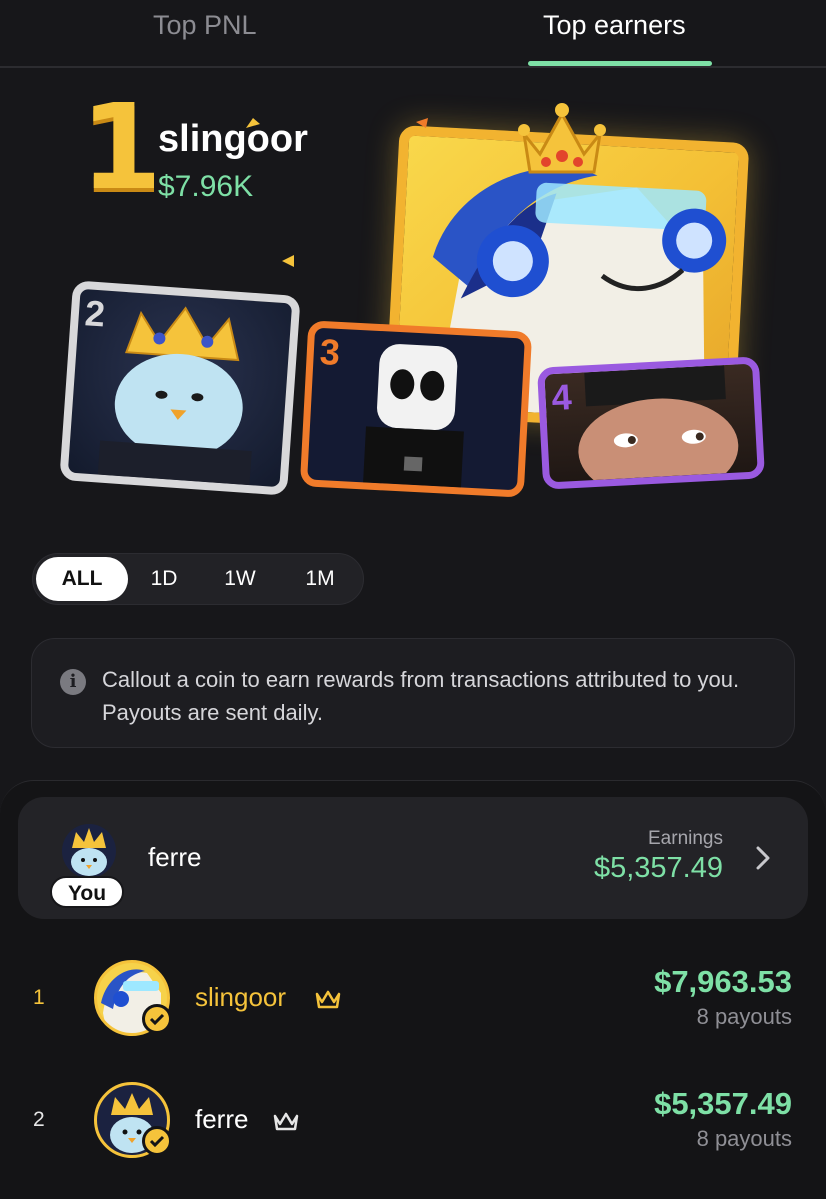 This screenshot has height=1199, width=826. I want to click on photo-avatar-art, so click(658, 424).